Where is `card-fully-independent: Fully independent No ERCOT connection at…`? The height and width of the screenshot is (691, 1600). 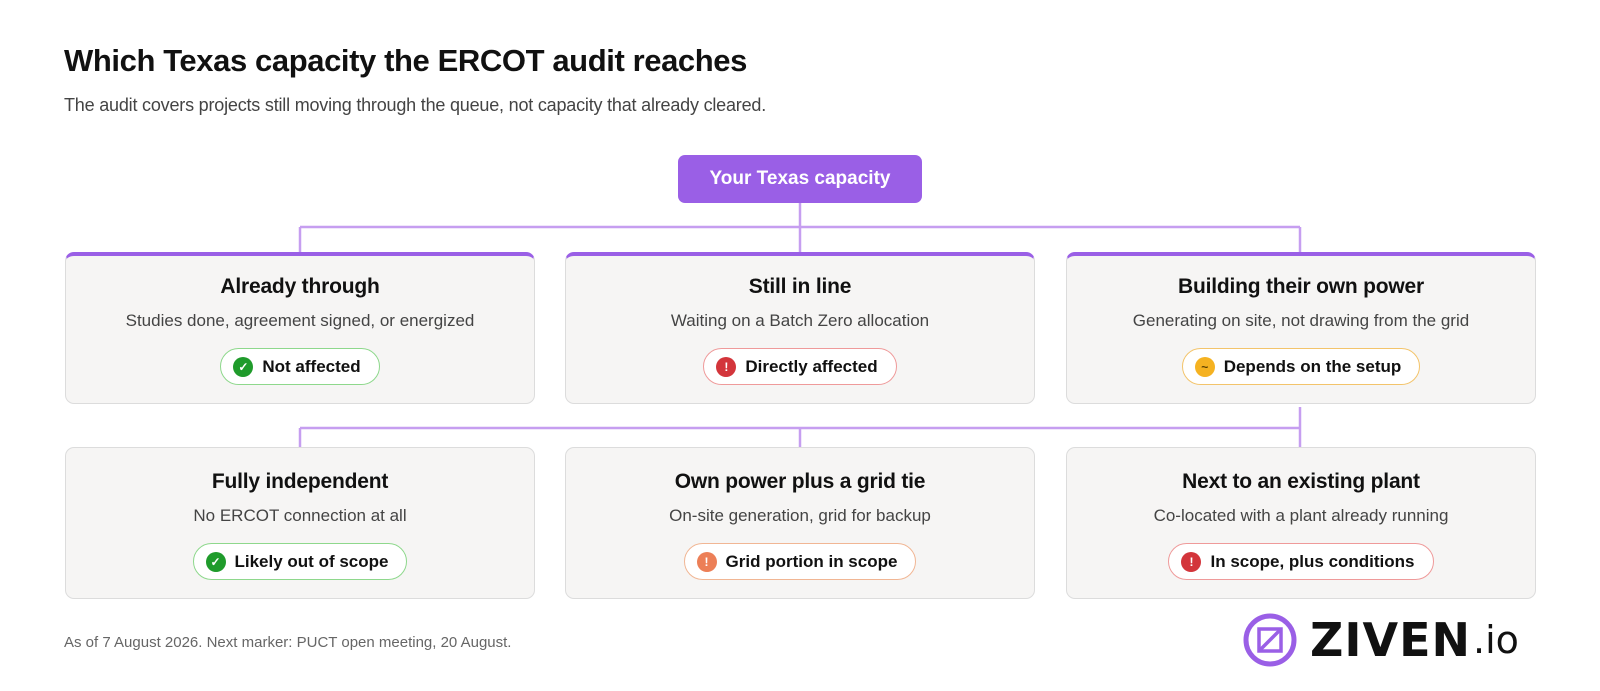 card-fully-independent: Fully independent No ERCOT connection at… is located at coordinates (300, 523).